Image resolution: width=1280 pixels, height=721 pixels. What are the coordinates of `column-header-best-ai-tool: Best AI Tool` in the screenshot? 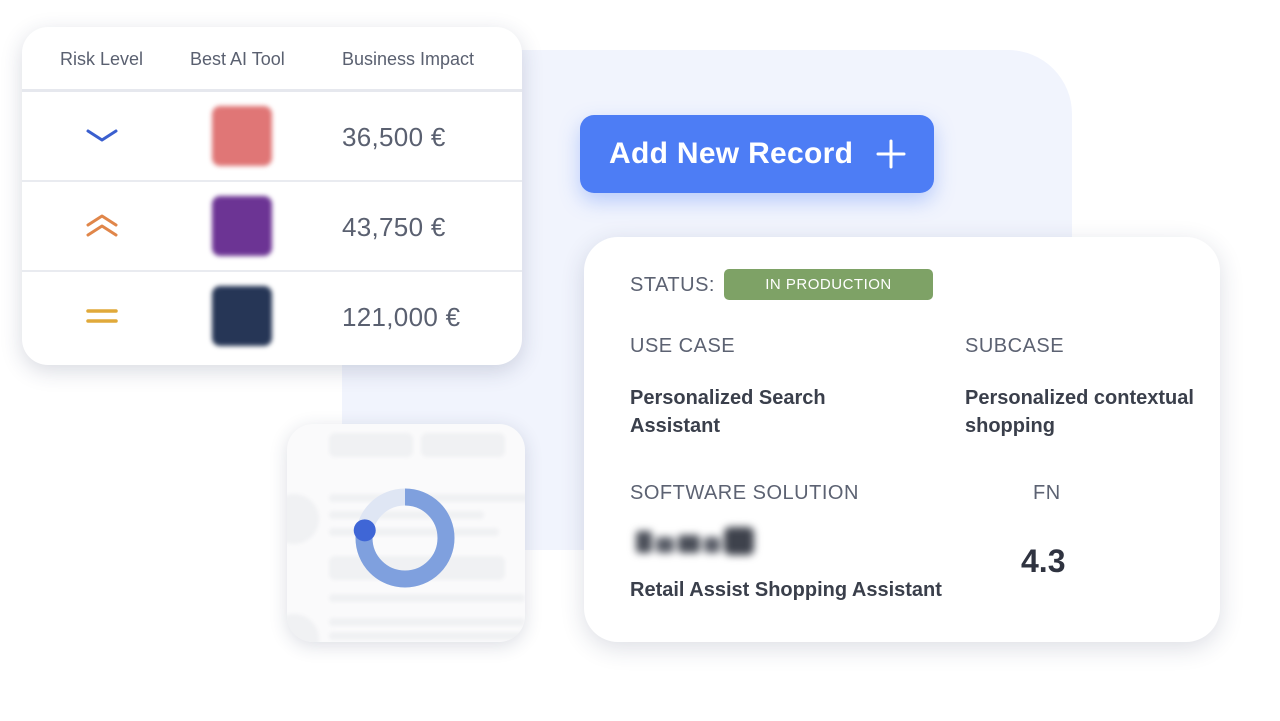 It's located at (237, 59).